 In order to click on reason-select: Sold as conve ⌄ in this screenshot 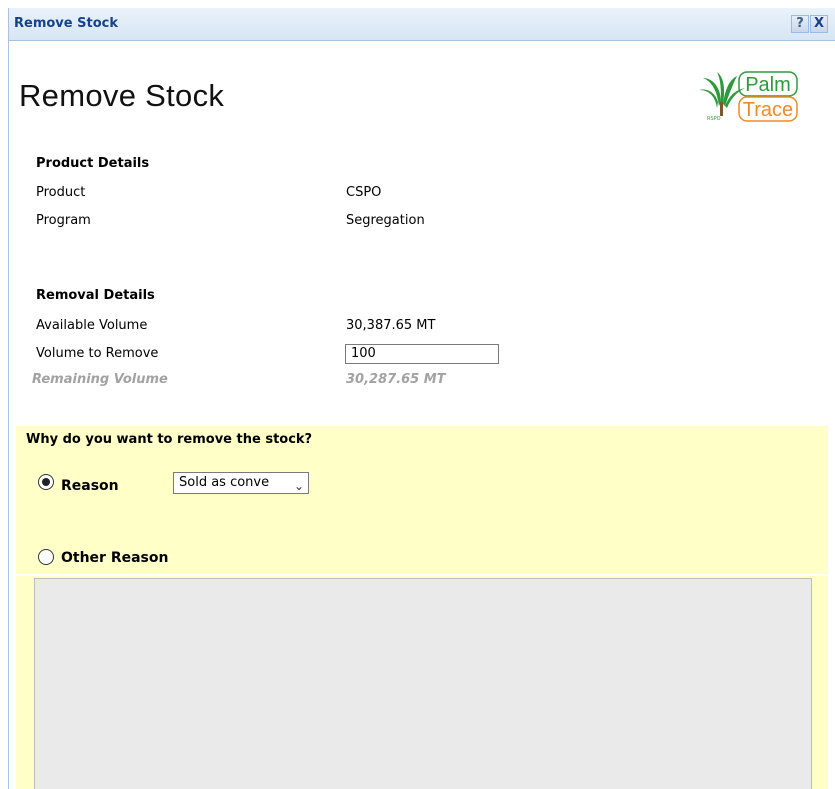, I will do `click(241, 483)`.